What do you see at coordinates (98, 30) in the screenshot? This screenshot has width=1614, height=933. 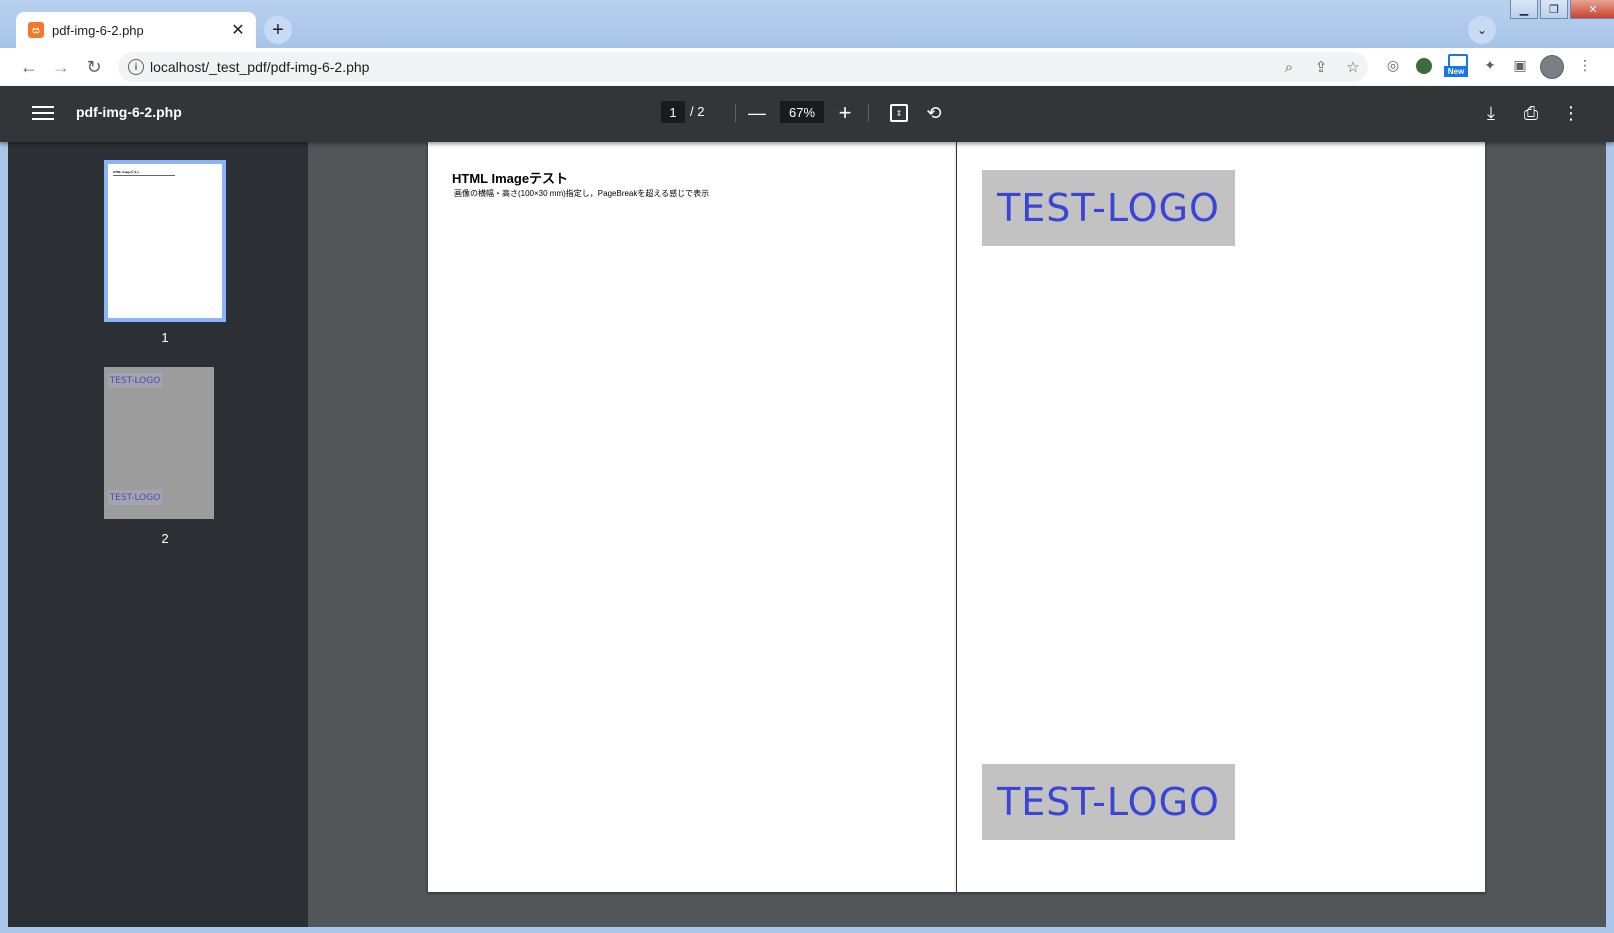 I see `tab-title: pdf-img-6-2.php` at bounding box center [98, 30].